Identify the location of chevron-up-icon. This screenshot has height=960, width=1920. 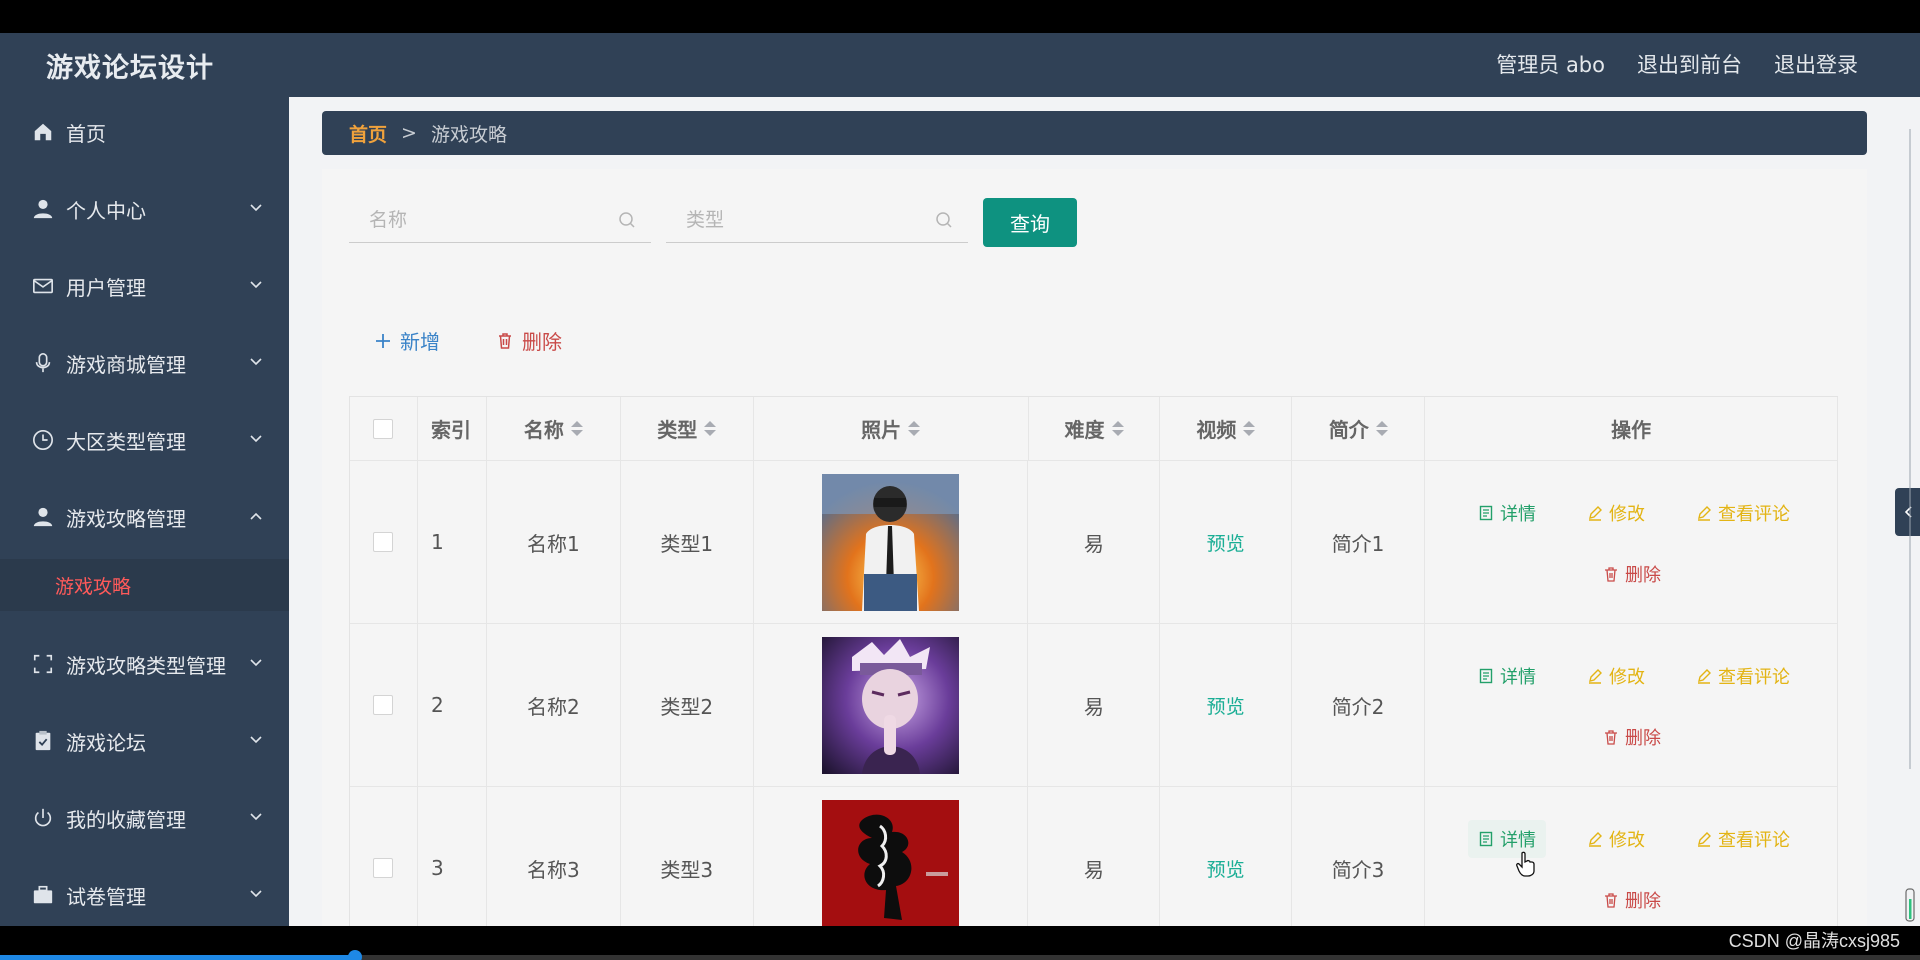
(256, 516).